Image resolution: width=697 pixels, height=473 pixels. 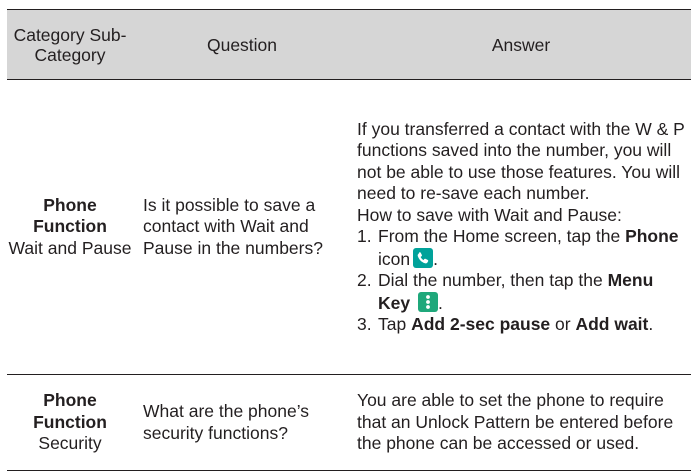 What do you see at coordinates (226, 422) in the screenshot?
I see `question-cell: What are the phone’s security functions?` at bounding box center [226, 422].